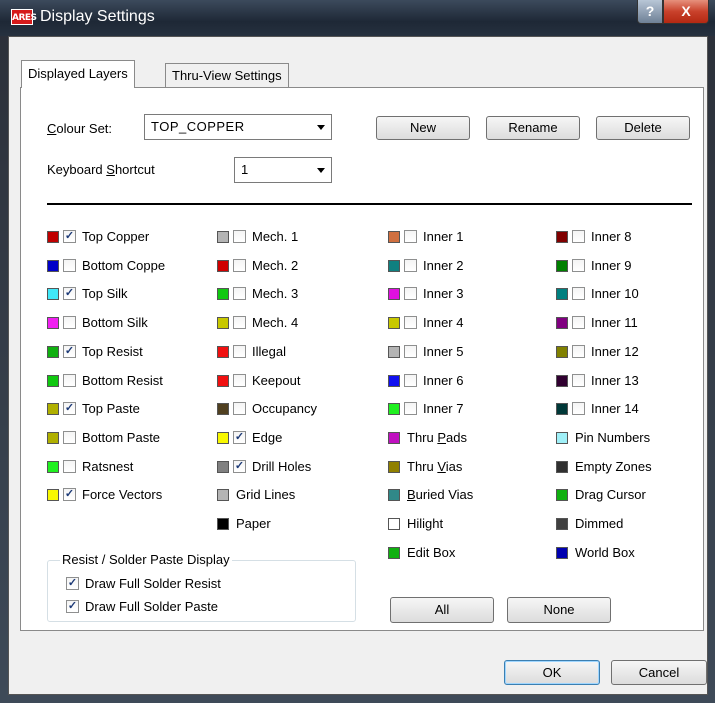 This screenshot has height=703, width=715. What do you see at coordinates (468, 294) in the screenshot?
I see `layer-row-inner-3: Inner 3` at bounding box center [468, 294].